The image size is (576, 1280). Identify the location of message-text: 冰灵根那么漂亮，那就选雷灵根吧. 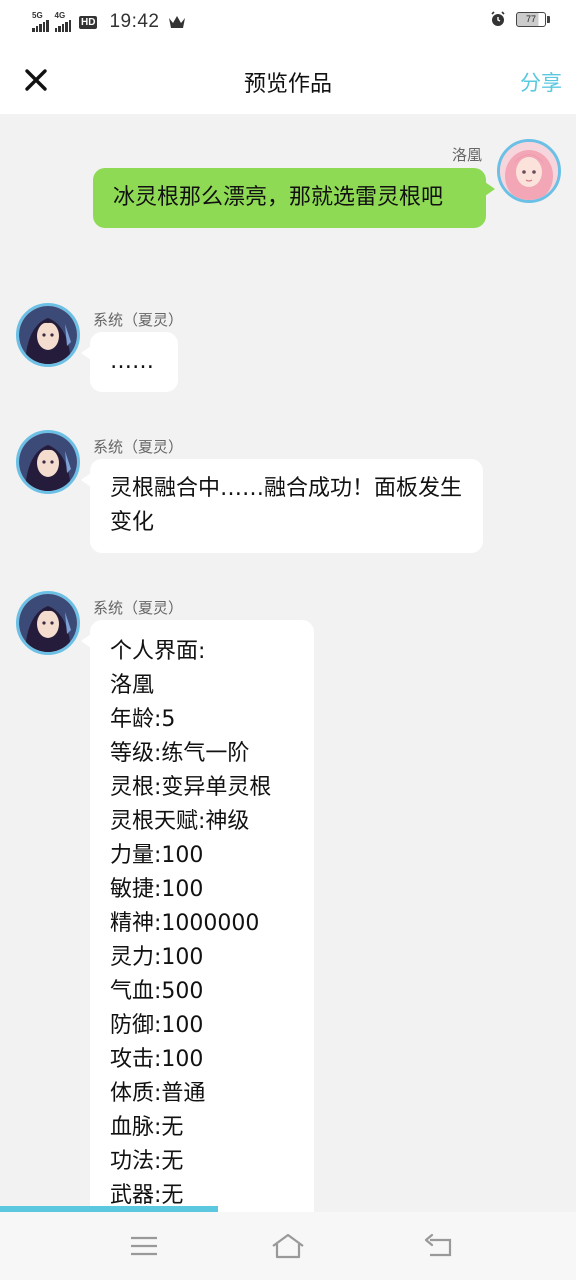
(278, 197).